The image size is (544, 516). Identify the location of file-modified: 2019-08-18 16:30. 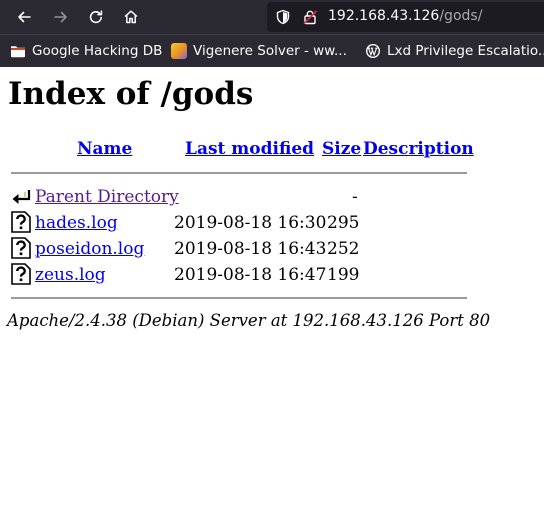
(250, 223).